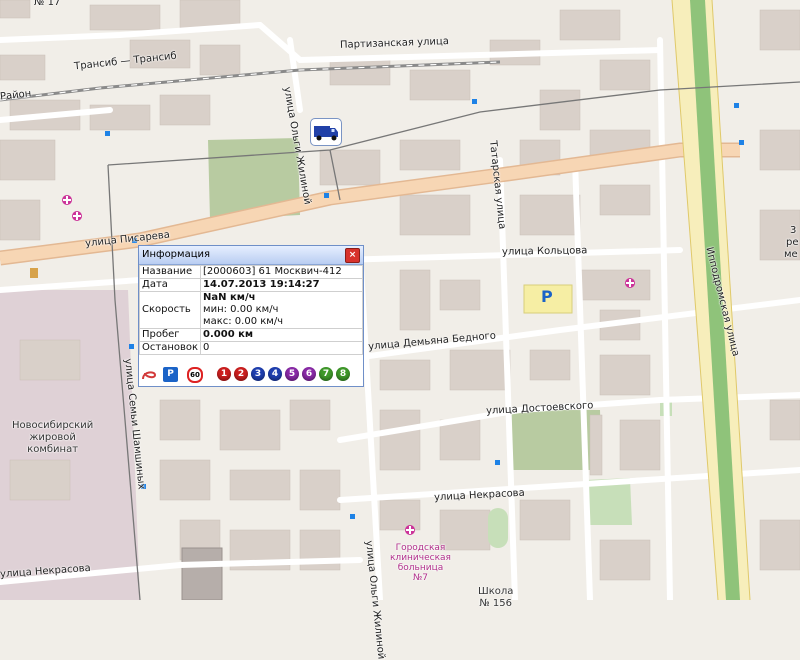 Image resolution: width=800 pixels, height=660 pixels. Describe the element at coordinates (170, 348) in the screenshot. I see `stops-label: Остановок` at that location.